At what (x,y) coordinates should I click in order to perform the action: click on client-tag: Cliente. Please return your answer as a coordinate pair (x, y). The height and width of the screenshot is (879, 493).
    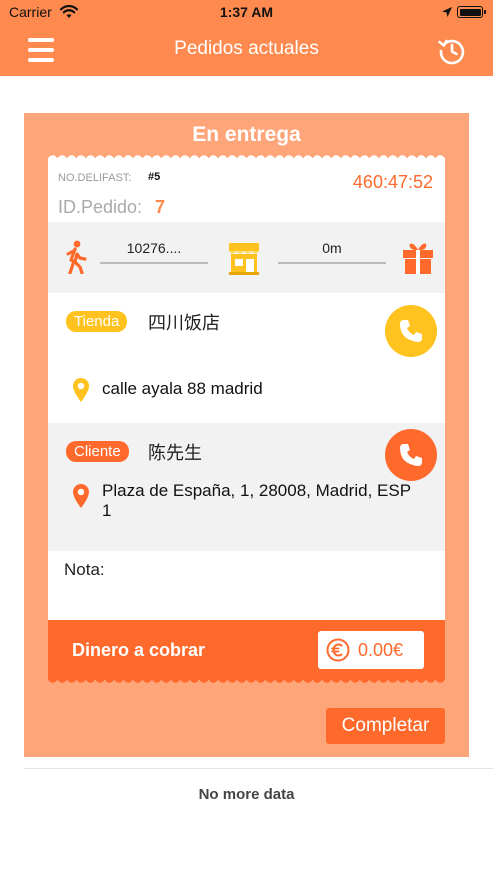
    Looking at the image, I should click on (97, 451).